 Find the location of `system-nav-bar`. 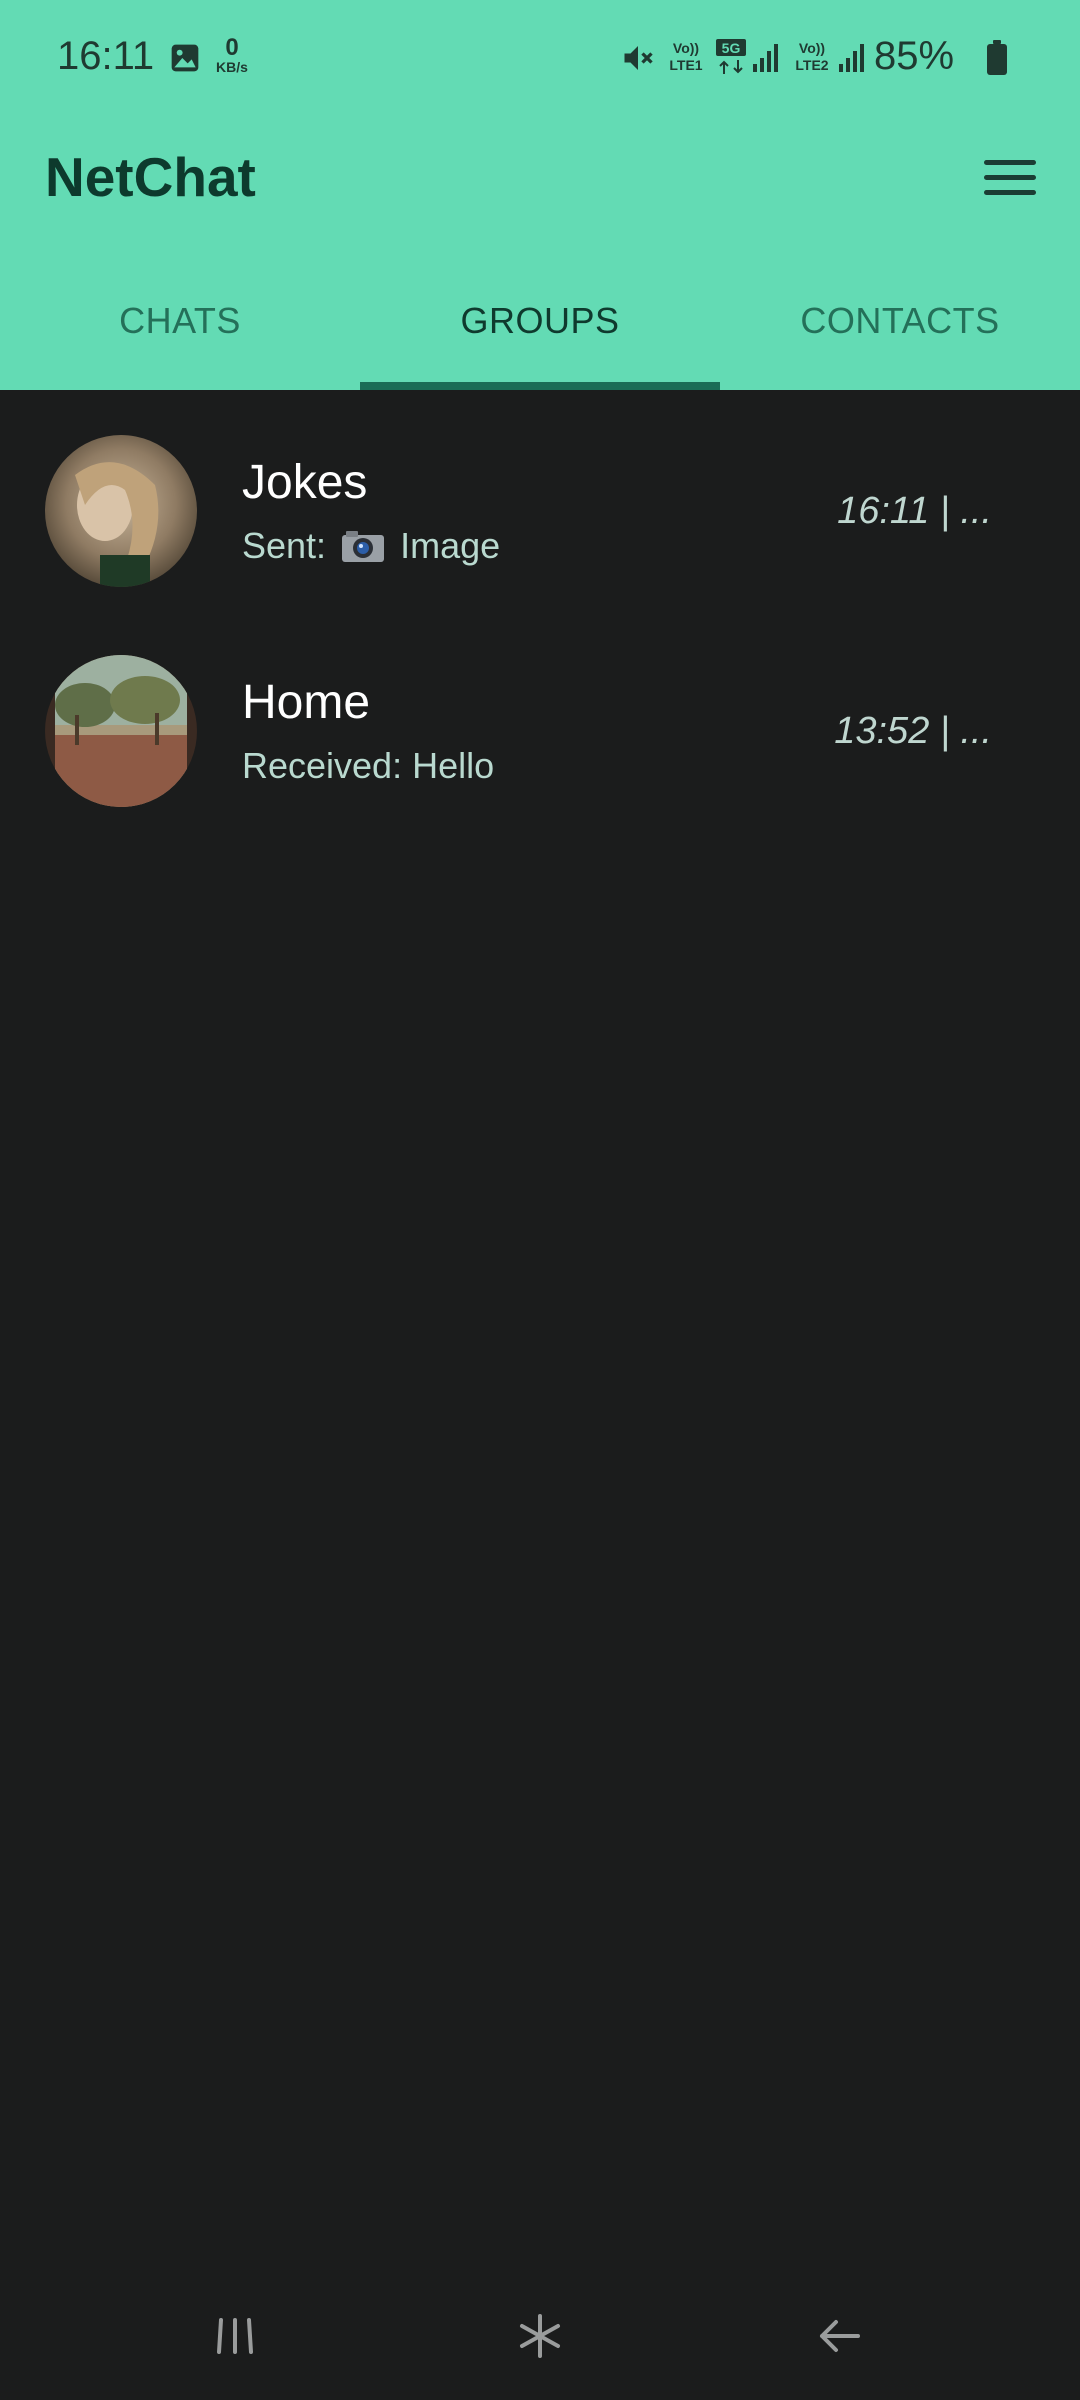

system-nav-bar is located at coordinates (540, 2335).